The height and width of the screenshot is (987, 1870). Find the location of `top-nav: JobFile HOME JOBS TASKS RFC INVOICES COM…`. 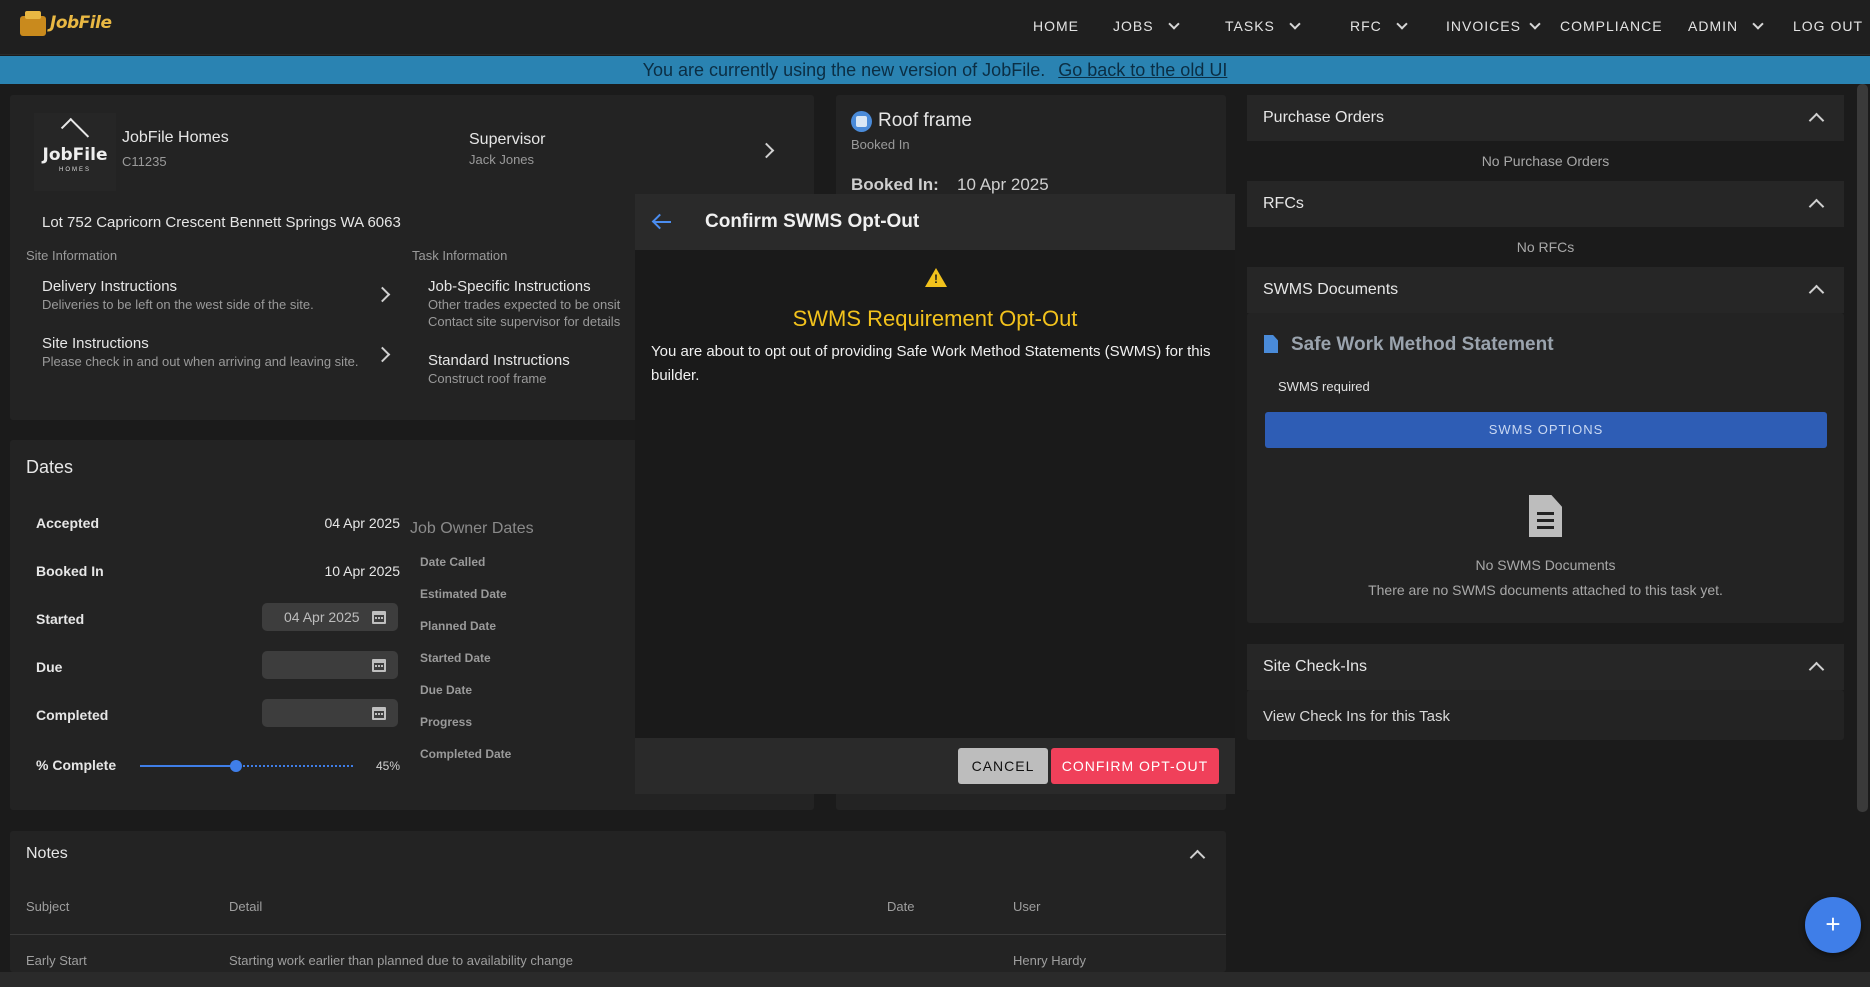

top-nav: JobFile HOME JOBS TASKS RFC INVOICES COM… is located at coordinates (935, 27).